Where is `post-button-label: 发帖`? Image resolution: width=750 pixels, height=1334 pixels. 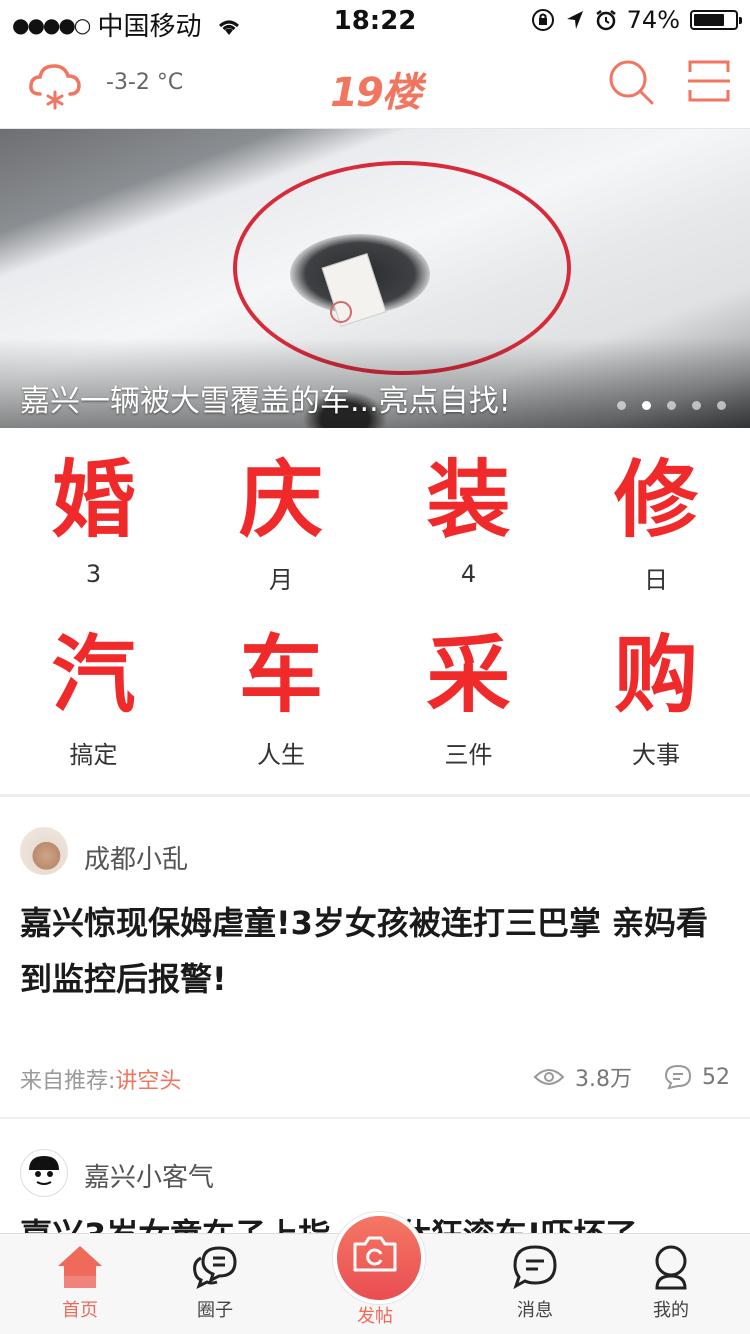 post-button-label: 发帖 is located at coordinates (375, 1315).